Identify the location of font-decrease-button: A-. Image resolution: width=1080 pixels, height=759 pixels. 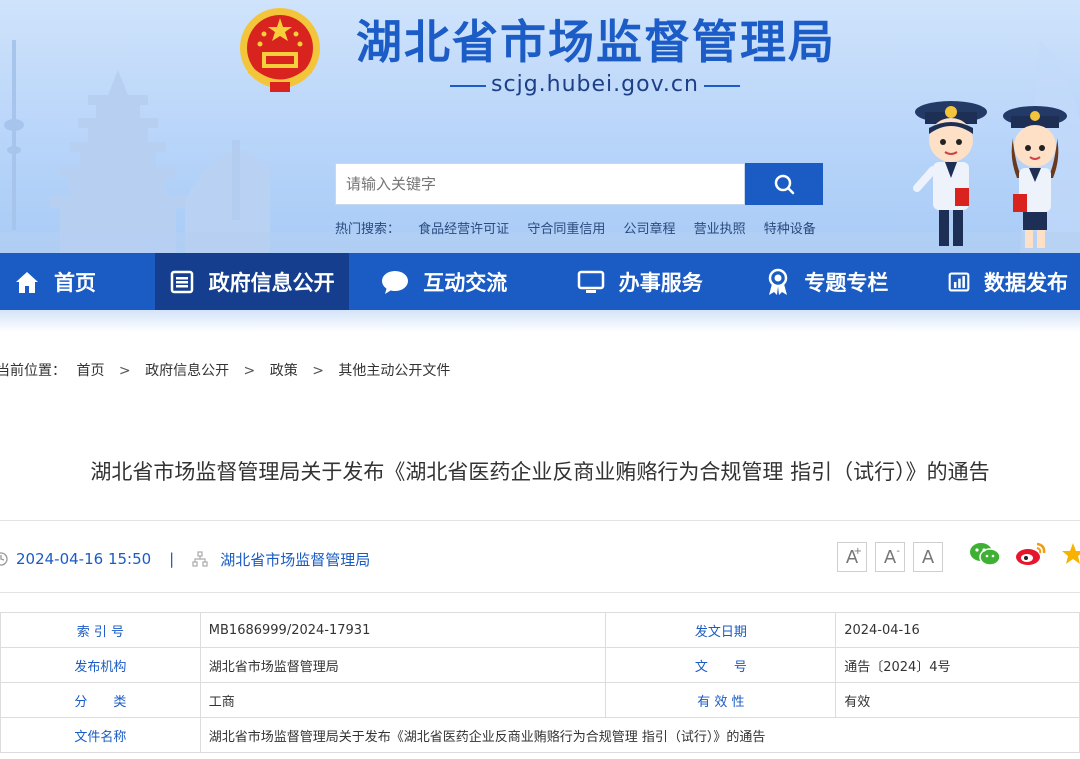
(890, 557).